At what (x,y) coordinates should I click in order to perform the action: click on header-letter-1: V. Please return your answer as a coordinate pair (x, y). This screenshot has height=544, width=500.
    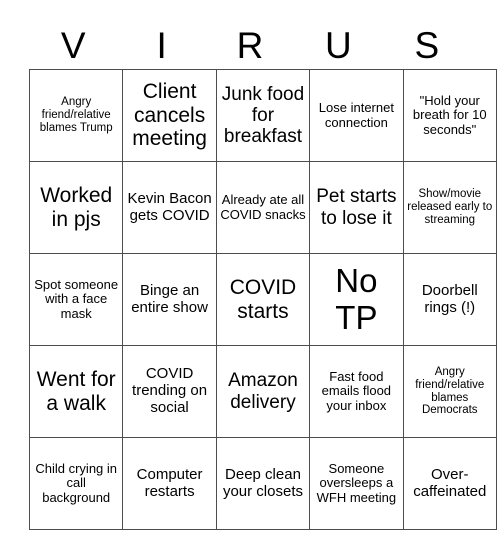
    Looking at the image, I should click on (73, 45).